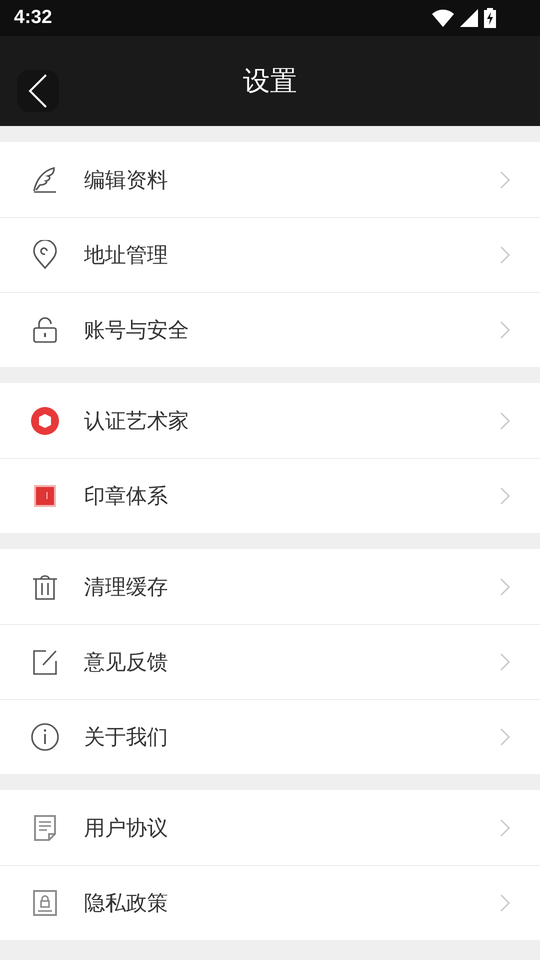 The width and height of the screenshot is (540, 960). I want to click on locked-document-icon, so click(45, 903).